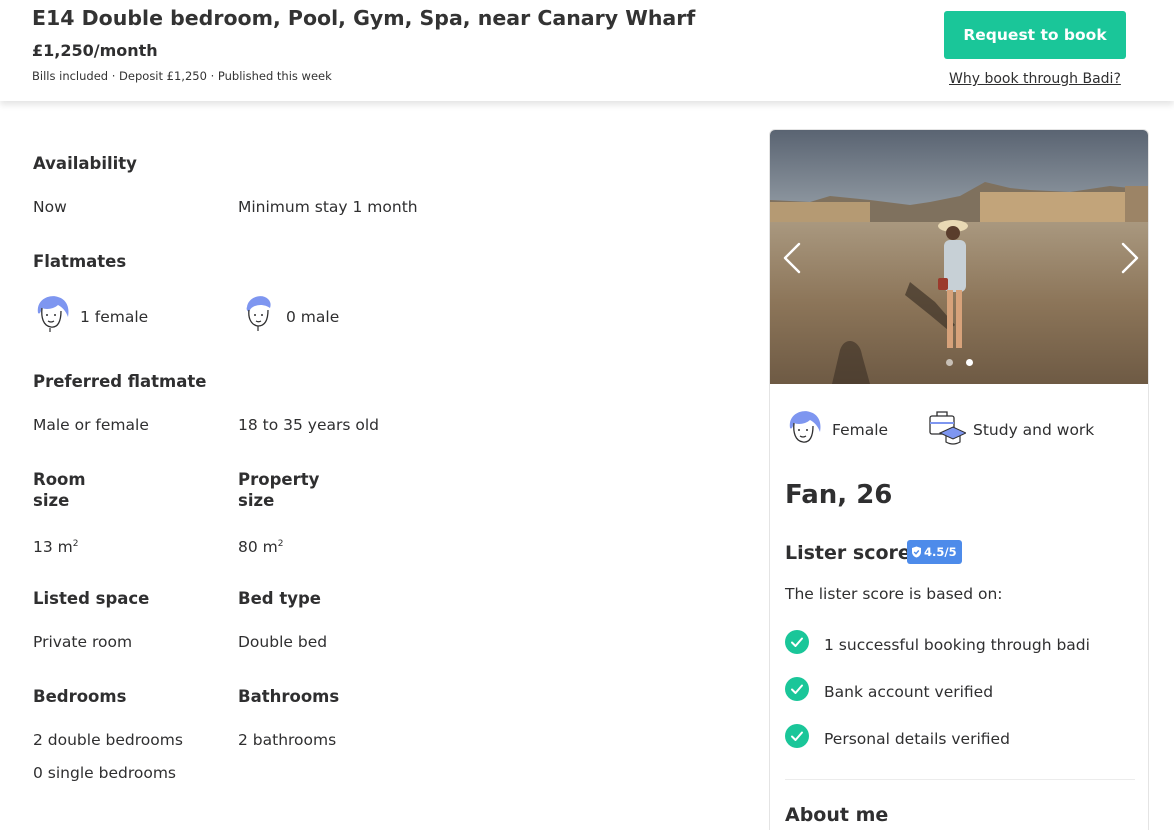 The height and width of the screenshot is (830, 1174). I want to click on preferred-flatmate-heading: Preferred flatmate, so click(120, 381).